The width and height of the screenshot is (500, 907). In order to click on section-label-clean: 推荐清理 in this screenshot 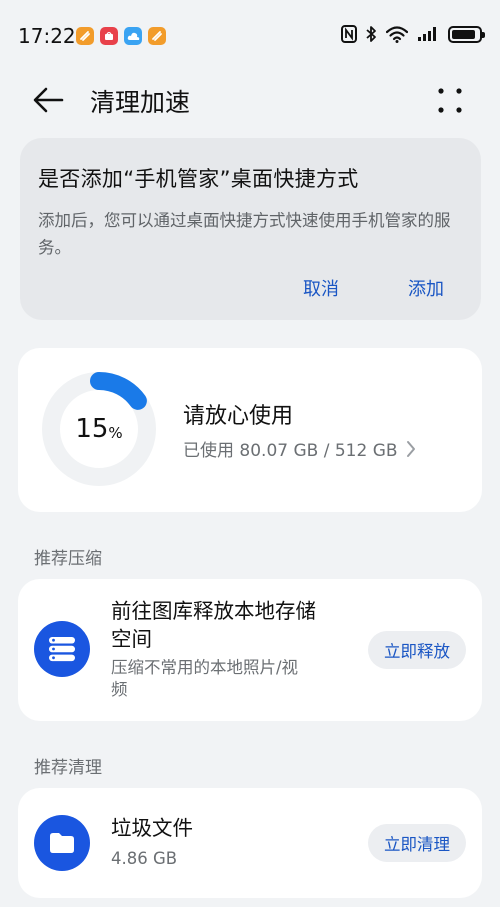, I will do `click(68, 768)`.